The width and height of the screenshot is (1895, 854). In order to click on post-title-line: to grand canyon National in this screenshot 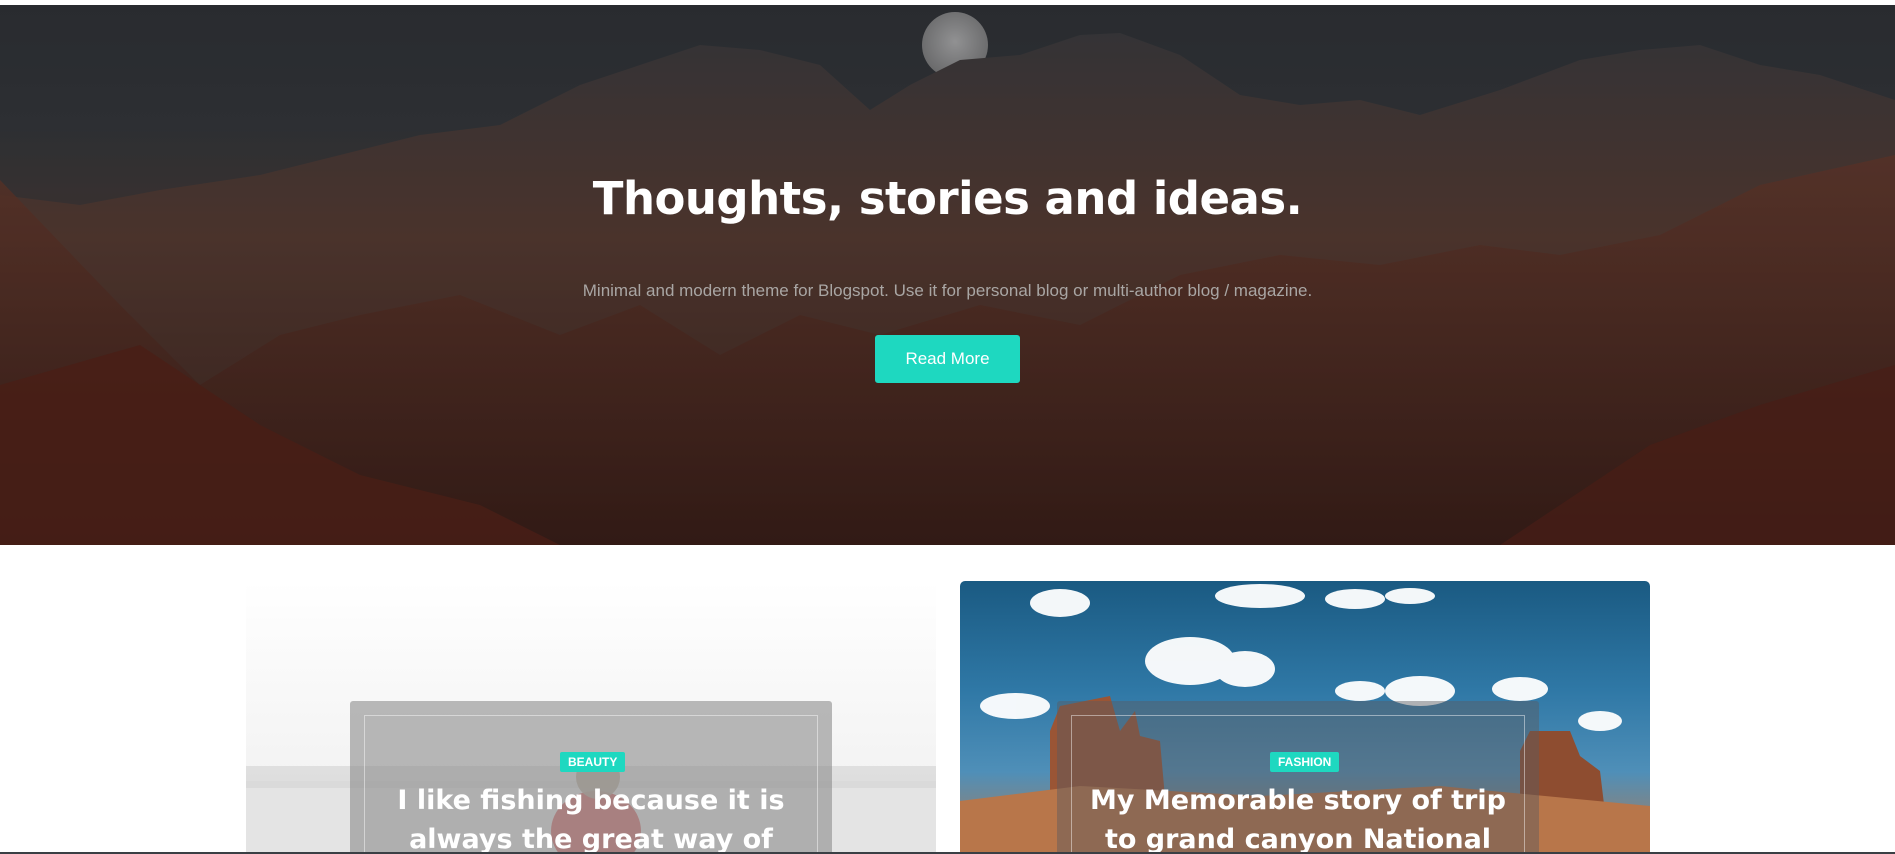, I will do `click(1298, 839)`.